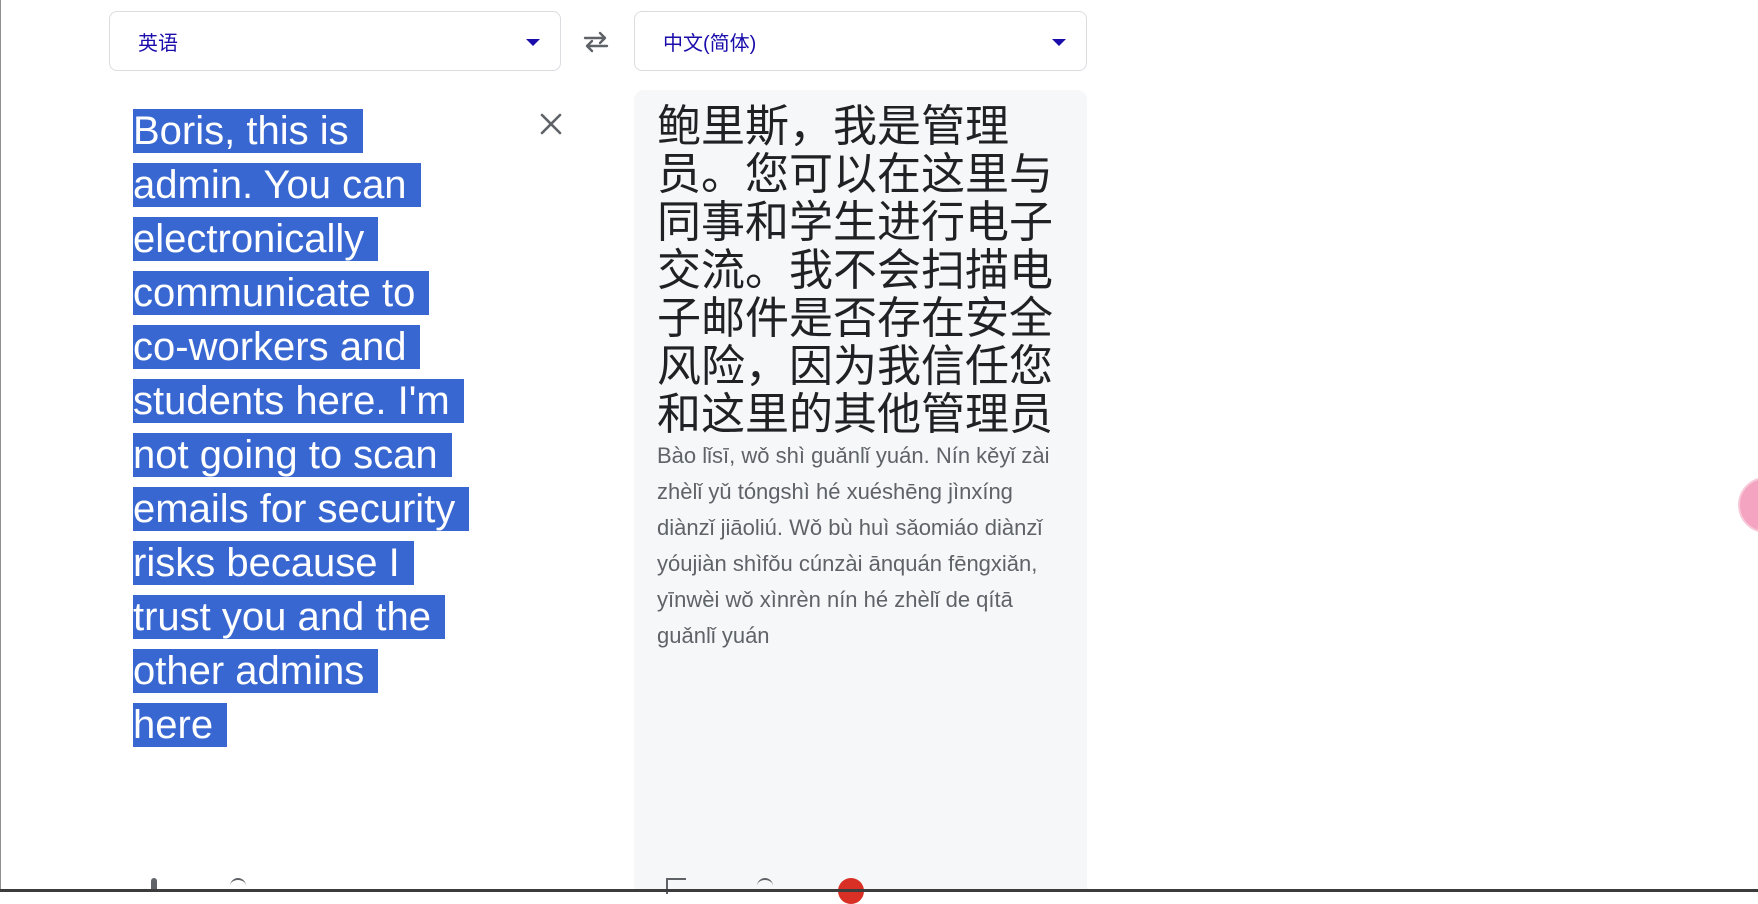 This screenshot has height=904, width=1758. I want to click on target-language-label: 中文(简体), so click(710, 43).